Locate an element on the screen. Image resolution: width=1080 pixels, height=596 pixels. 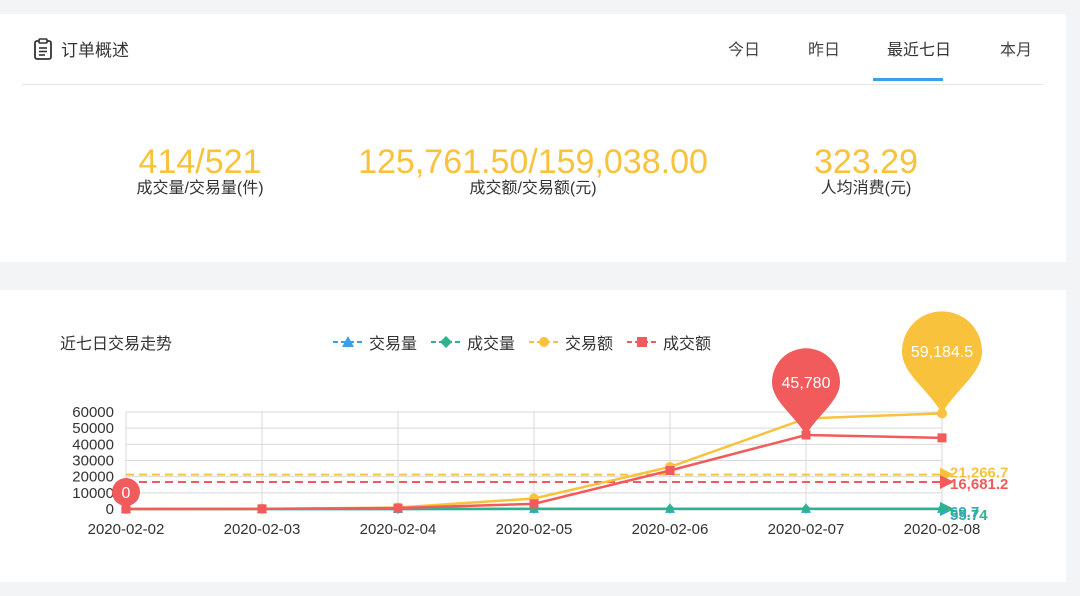
average-label: 55.74 is located at coordinates (969, 515).